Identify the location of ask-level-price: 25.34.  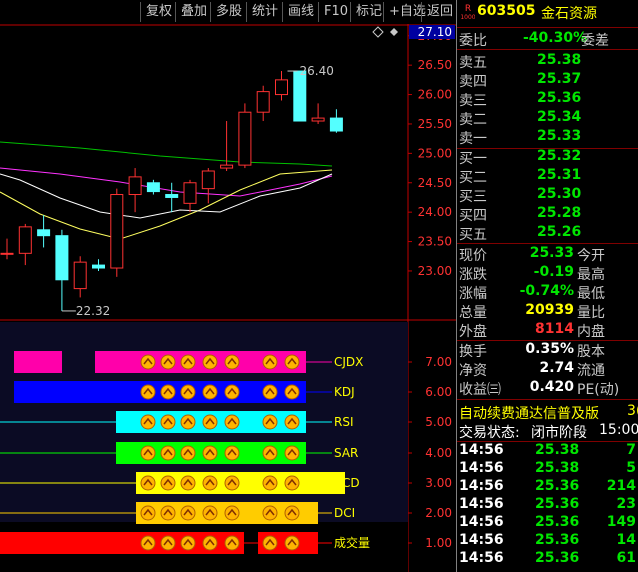
(559, 117).